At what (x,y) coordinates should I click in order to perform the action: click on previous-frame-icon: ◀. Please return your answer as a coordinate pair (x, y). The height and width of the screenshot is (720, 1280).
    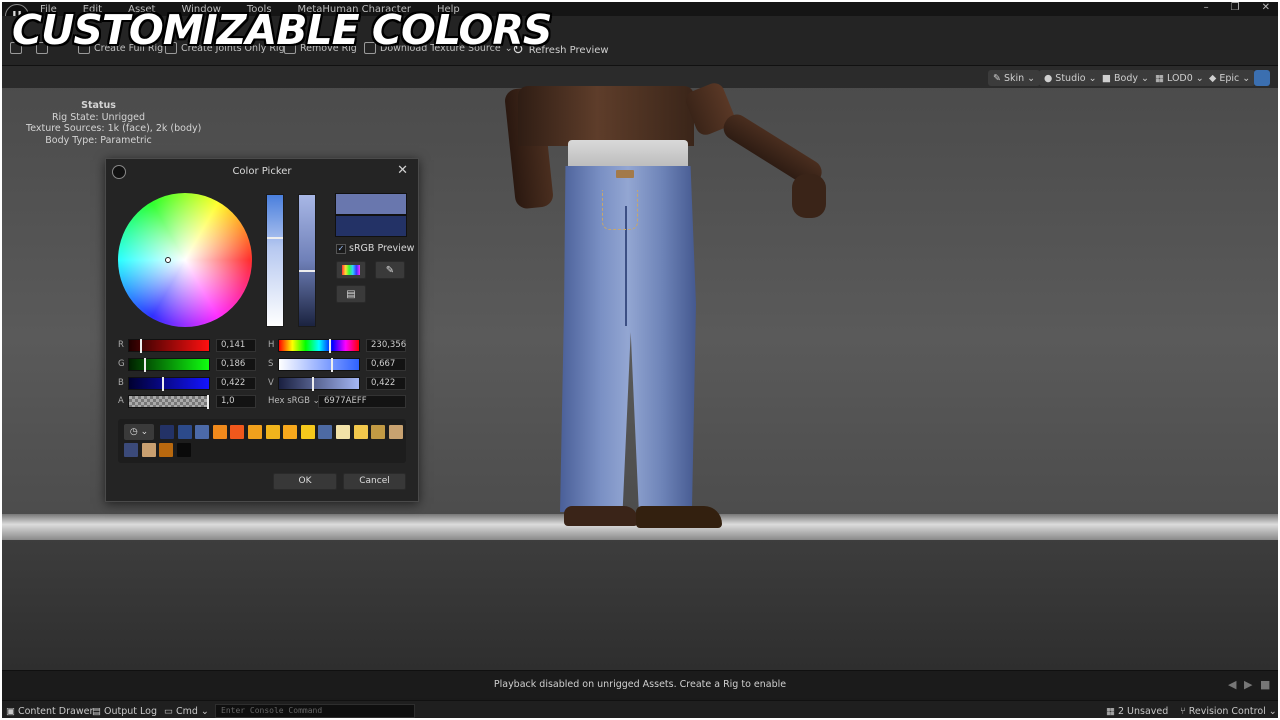
    Looking at the image, I should click on (1232, 684).